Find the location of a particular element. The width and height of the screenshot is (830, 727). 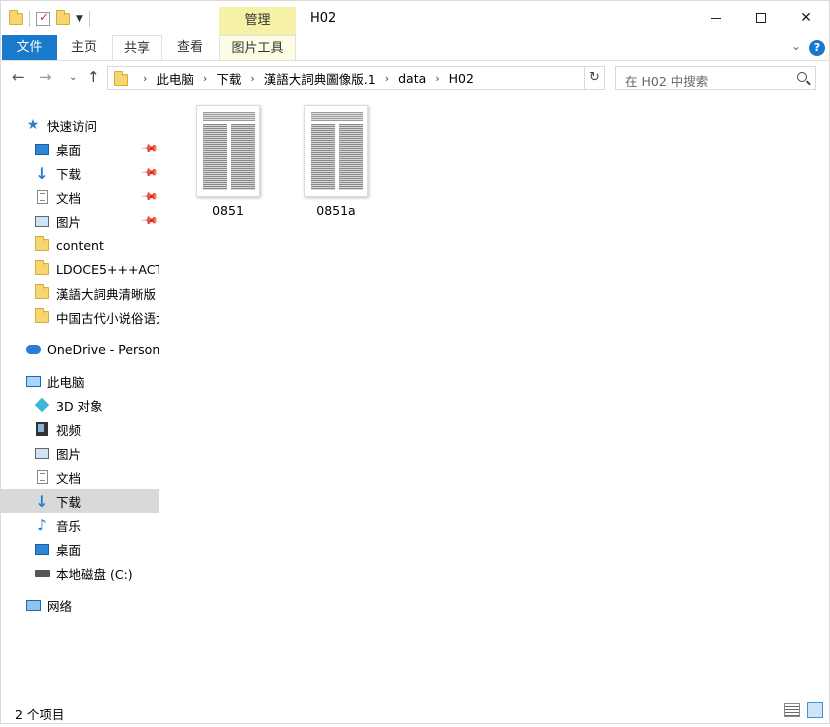

sidebar-item-desktop: 桌面 📌 is located at coordinates (80, 149).